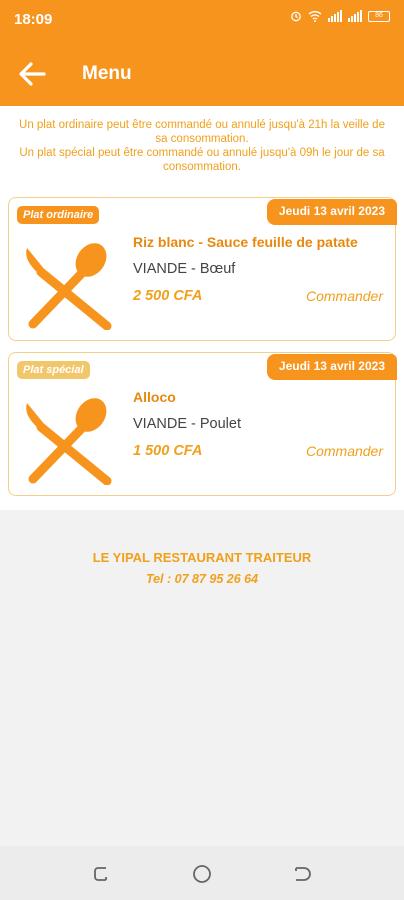  What do you see at coordinates (302, 874) in the screenshot?
I see `nav-back-icon` at bounding box center [302, 874].